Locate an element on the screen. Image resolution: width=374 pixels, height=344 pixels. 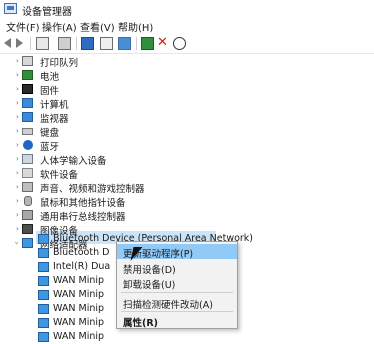
usb-icon is located at coordinates (27, 215).